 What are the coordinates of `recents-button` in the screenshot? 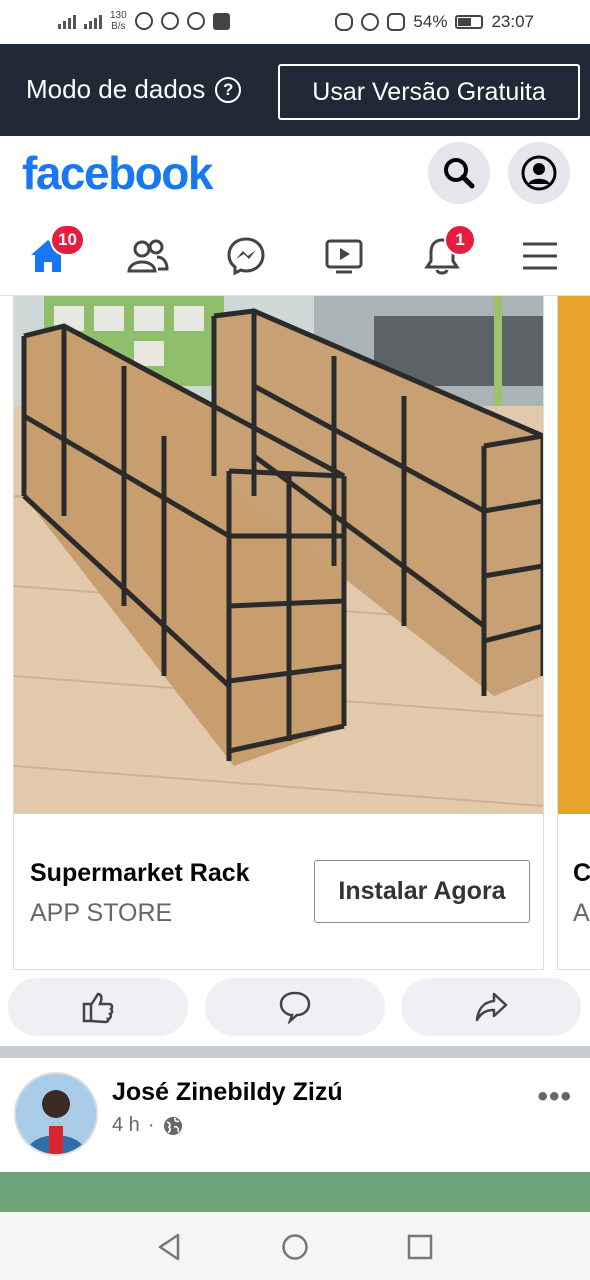 It's located at (420, 1247).